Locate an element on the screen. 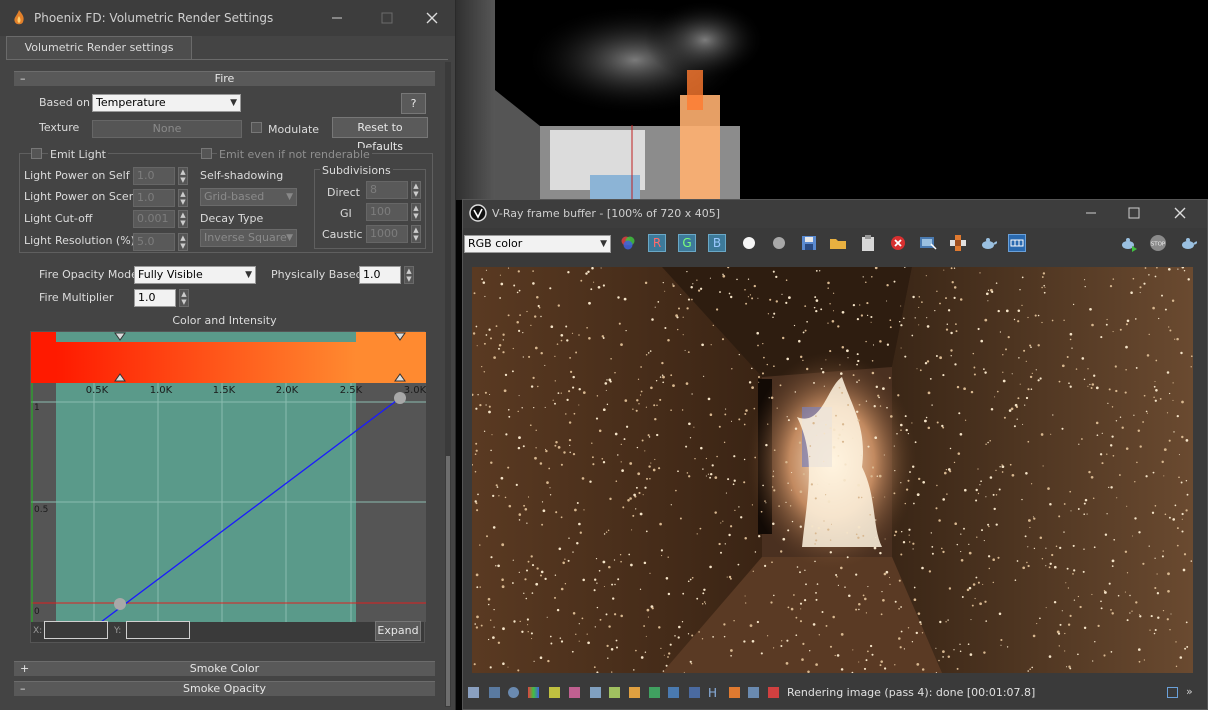  blue-channel-toggle: B is located at coordinates (717, 243).